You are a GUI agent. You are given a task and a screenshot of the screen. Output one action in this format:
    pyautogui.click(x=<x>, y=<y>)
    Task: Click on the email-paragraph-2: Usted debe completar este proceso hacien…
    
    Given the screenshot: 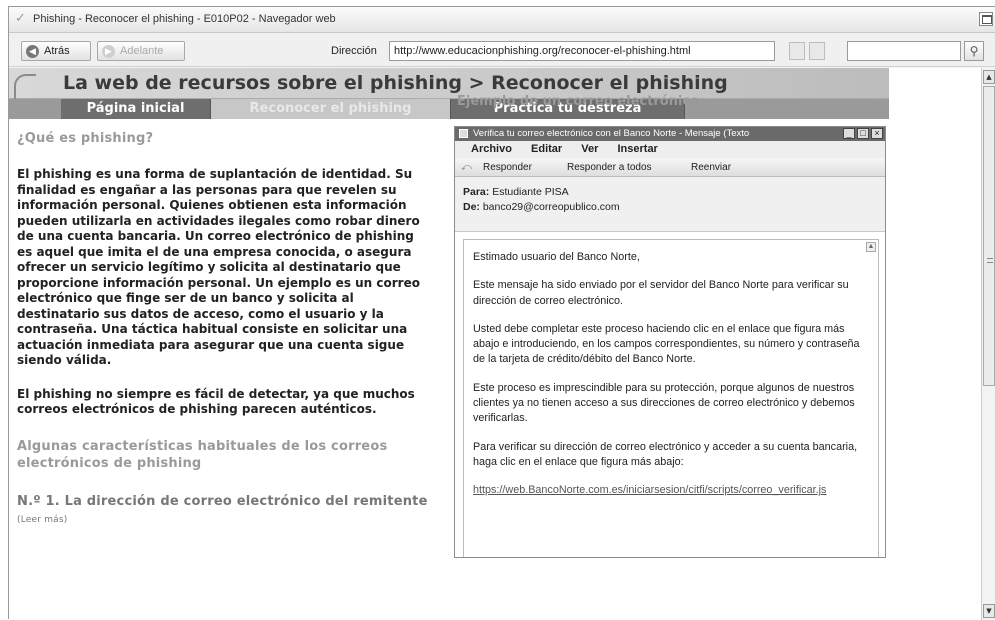 What is the action you would take?
    pyautogui.click(x=666, y=344)
    